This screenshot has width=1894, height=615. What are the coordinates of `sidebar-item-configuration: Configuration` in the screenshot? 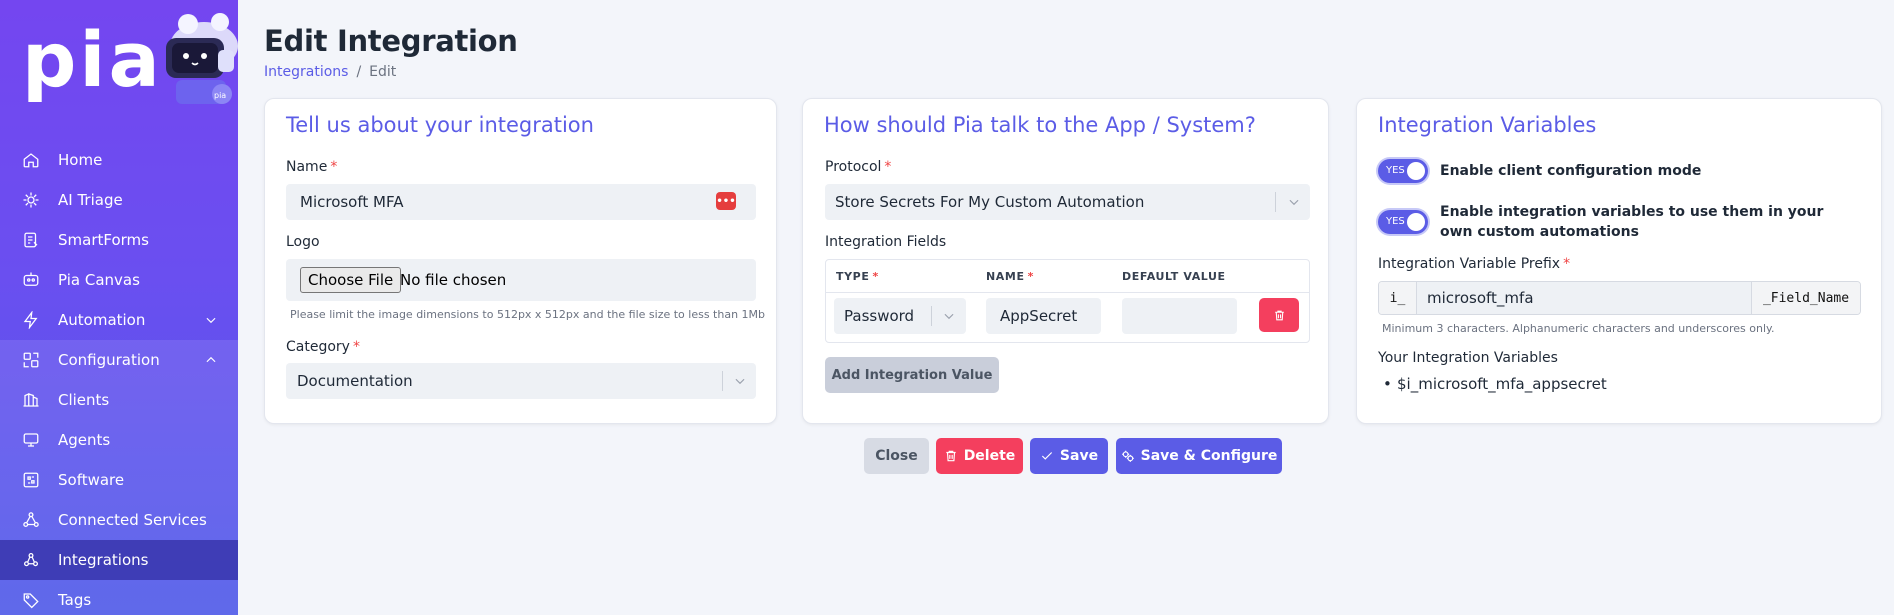 It's located at (119, 360).